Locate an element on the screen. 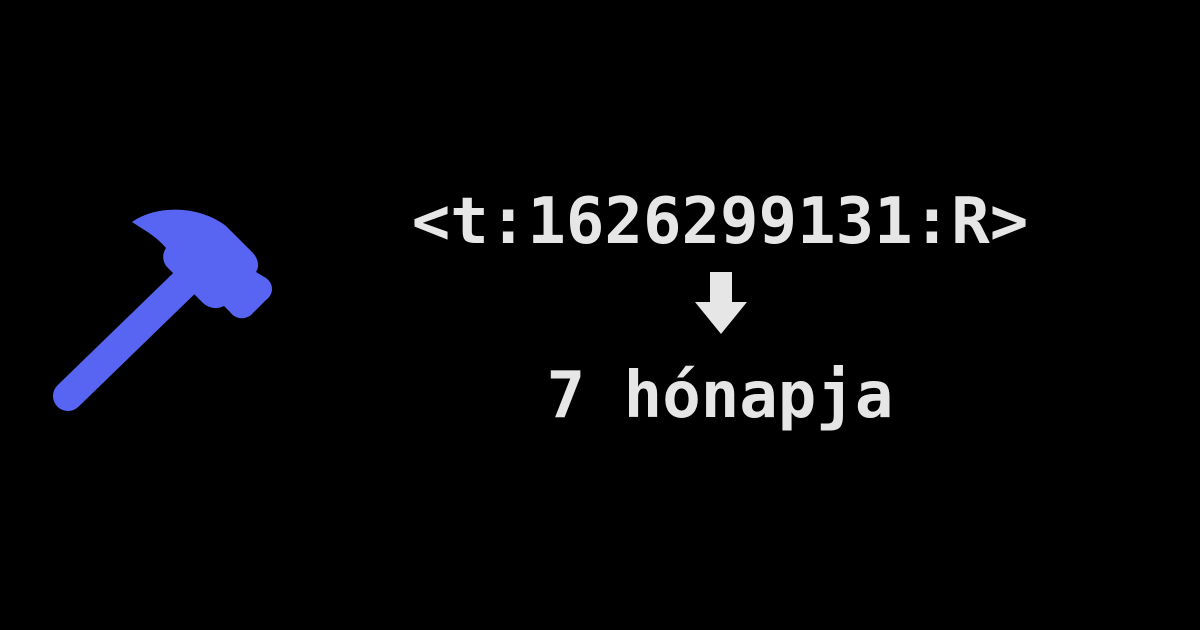  timestamp-syntax: <t:1626299131:R> is located at coordinates (720, 222).